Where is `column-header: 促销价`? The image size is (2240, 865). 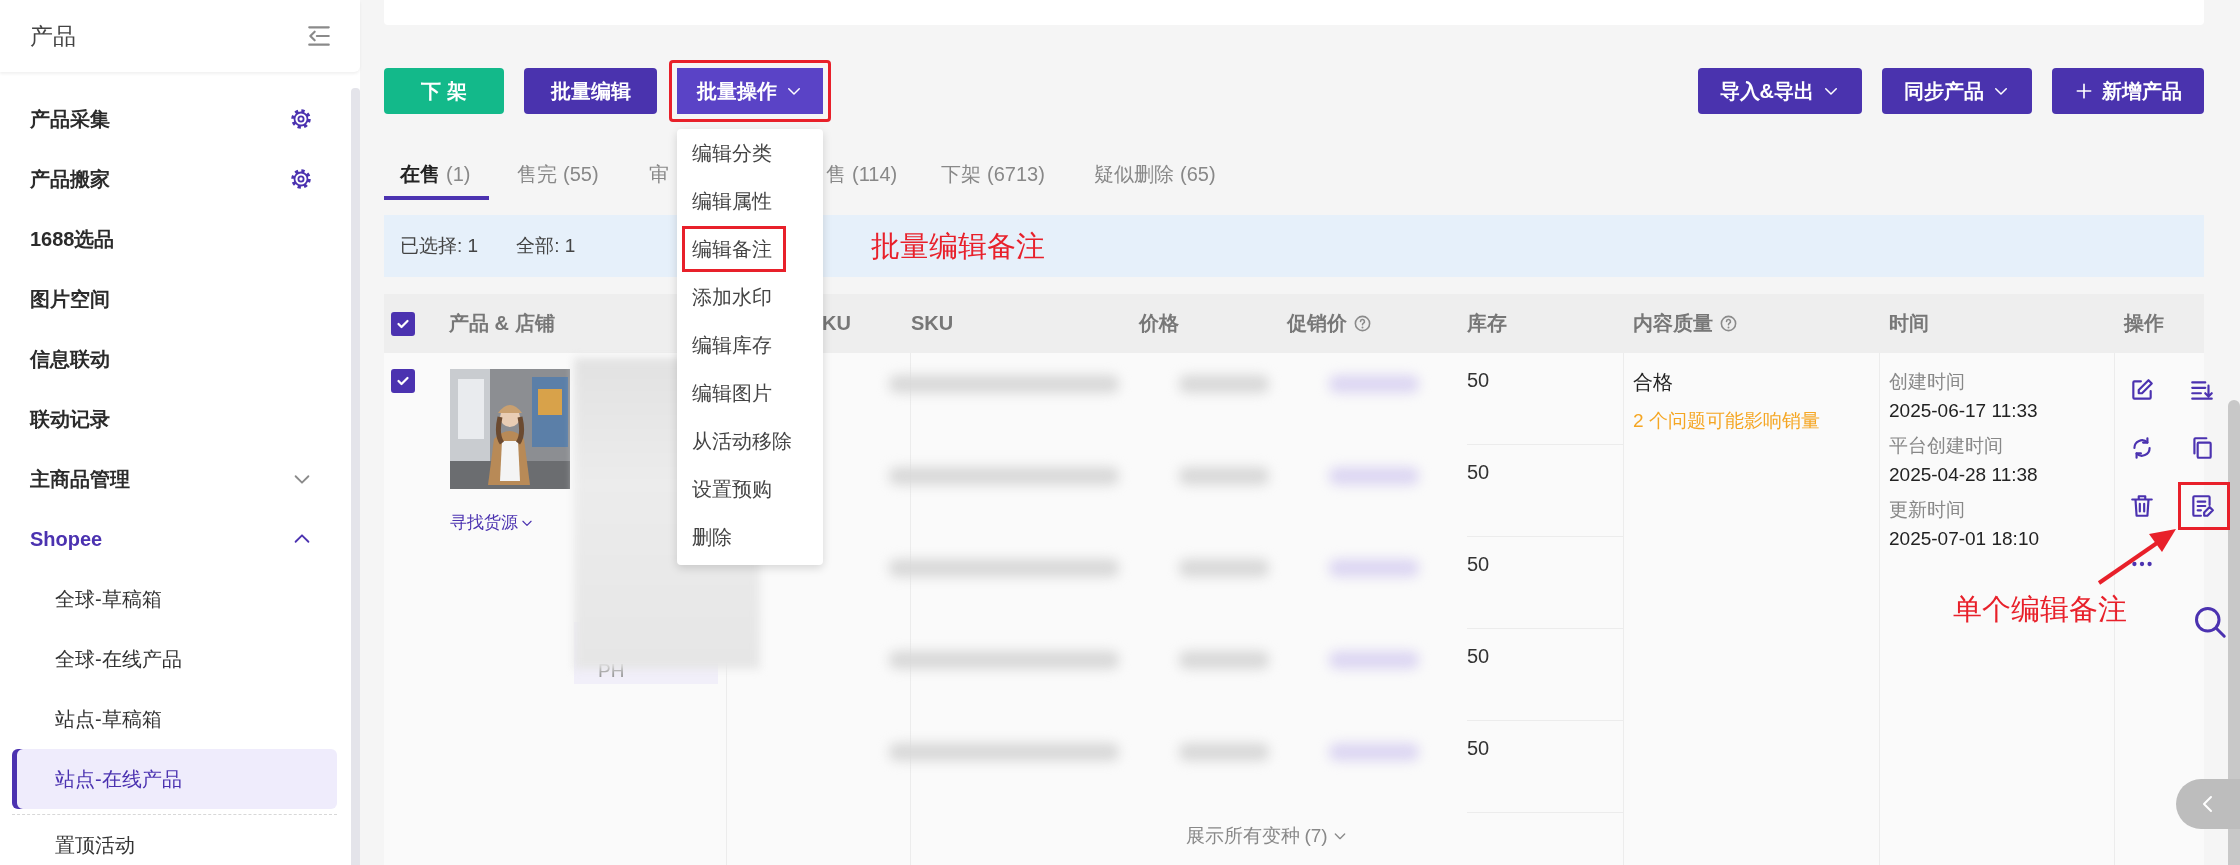
column-header: 促销价 is located at coordinates (1317, 323).